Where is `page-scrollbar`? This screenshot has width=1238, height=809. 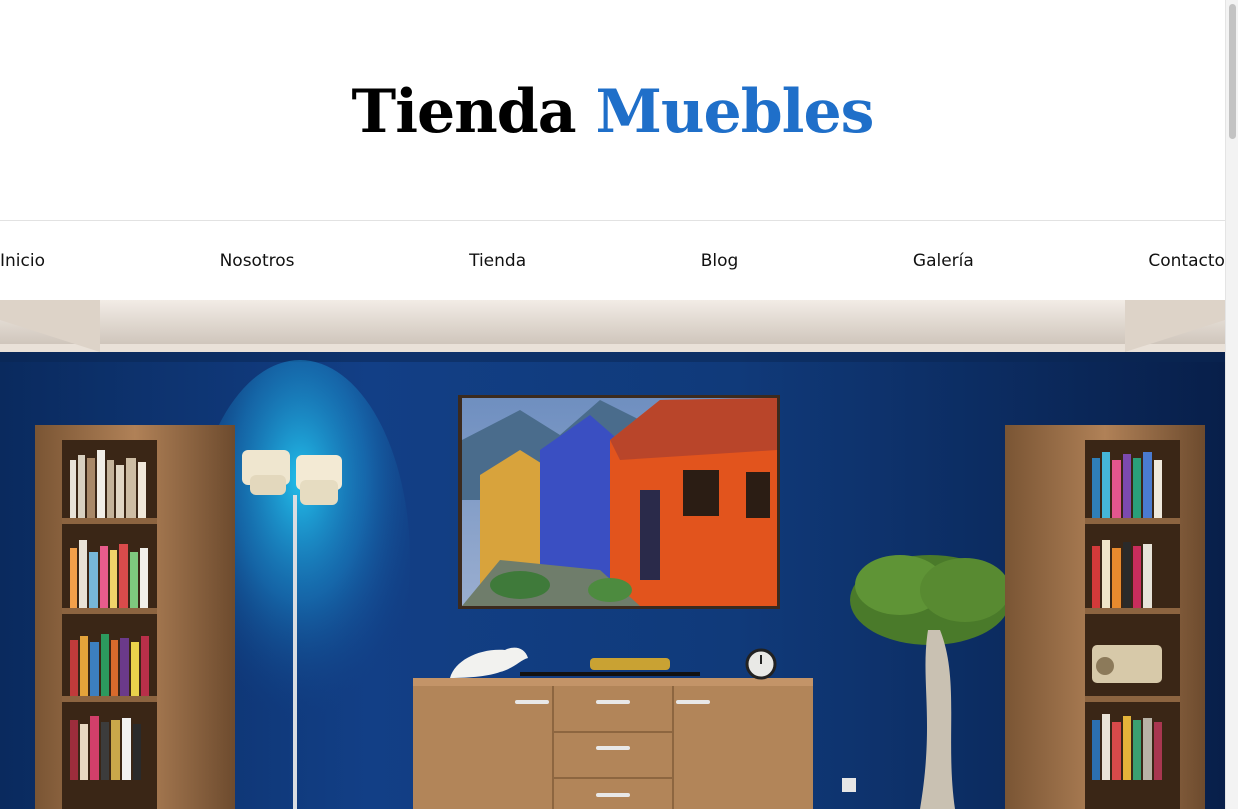
page-scrollbar is located at coordinates (1231, 404).